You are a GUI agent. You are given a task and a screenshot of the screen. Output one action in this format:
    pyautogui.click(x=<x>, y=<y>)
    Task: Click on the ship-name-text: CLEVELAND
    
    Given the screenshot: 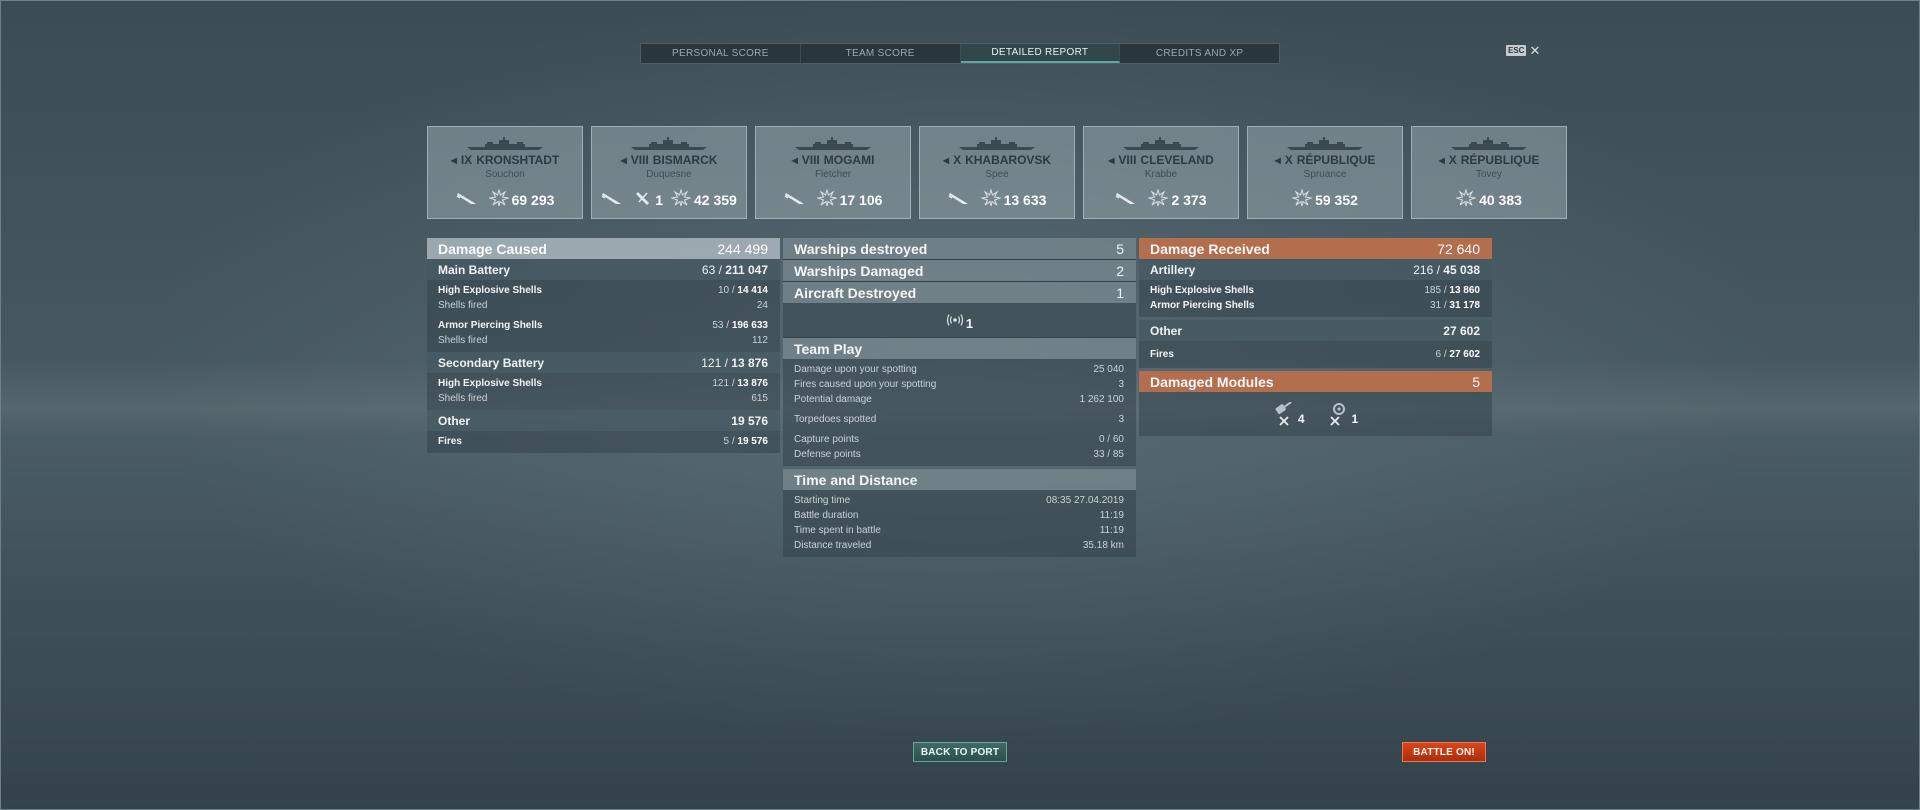 What is the action you would take?
    pyautogui.click(x=1177, y=160)
    